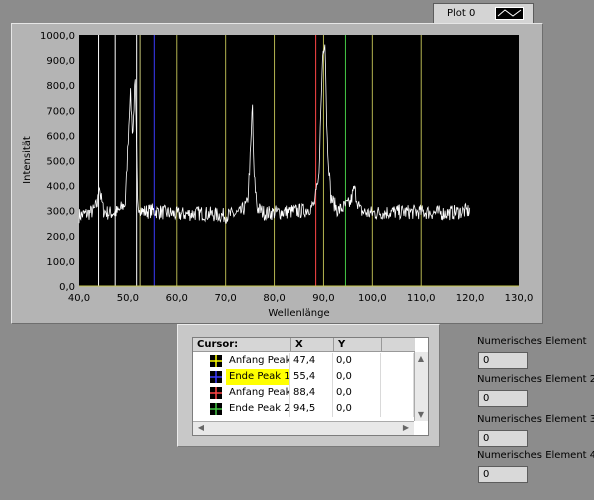 This screenshot has height=500, width=594. I want to click on numeric-label-3: Numerisches Element 3, so click(535, 419).